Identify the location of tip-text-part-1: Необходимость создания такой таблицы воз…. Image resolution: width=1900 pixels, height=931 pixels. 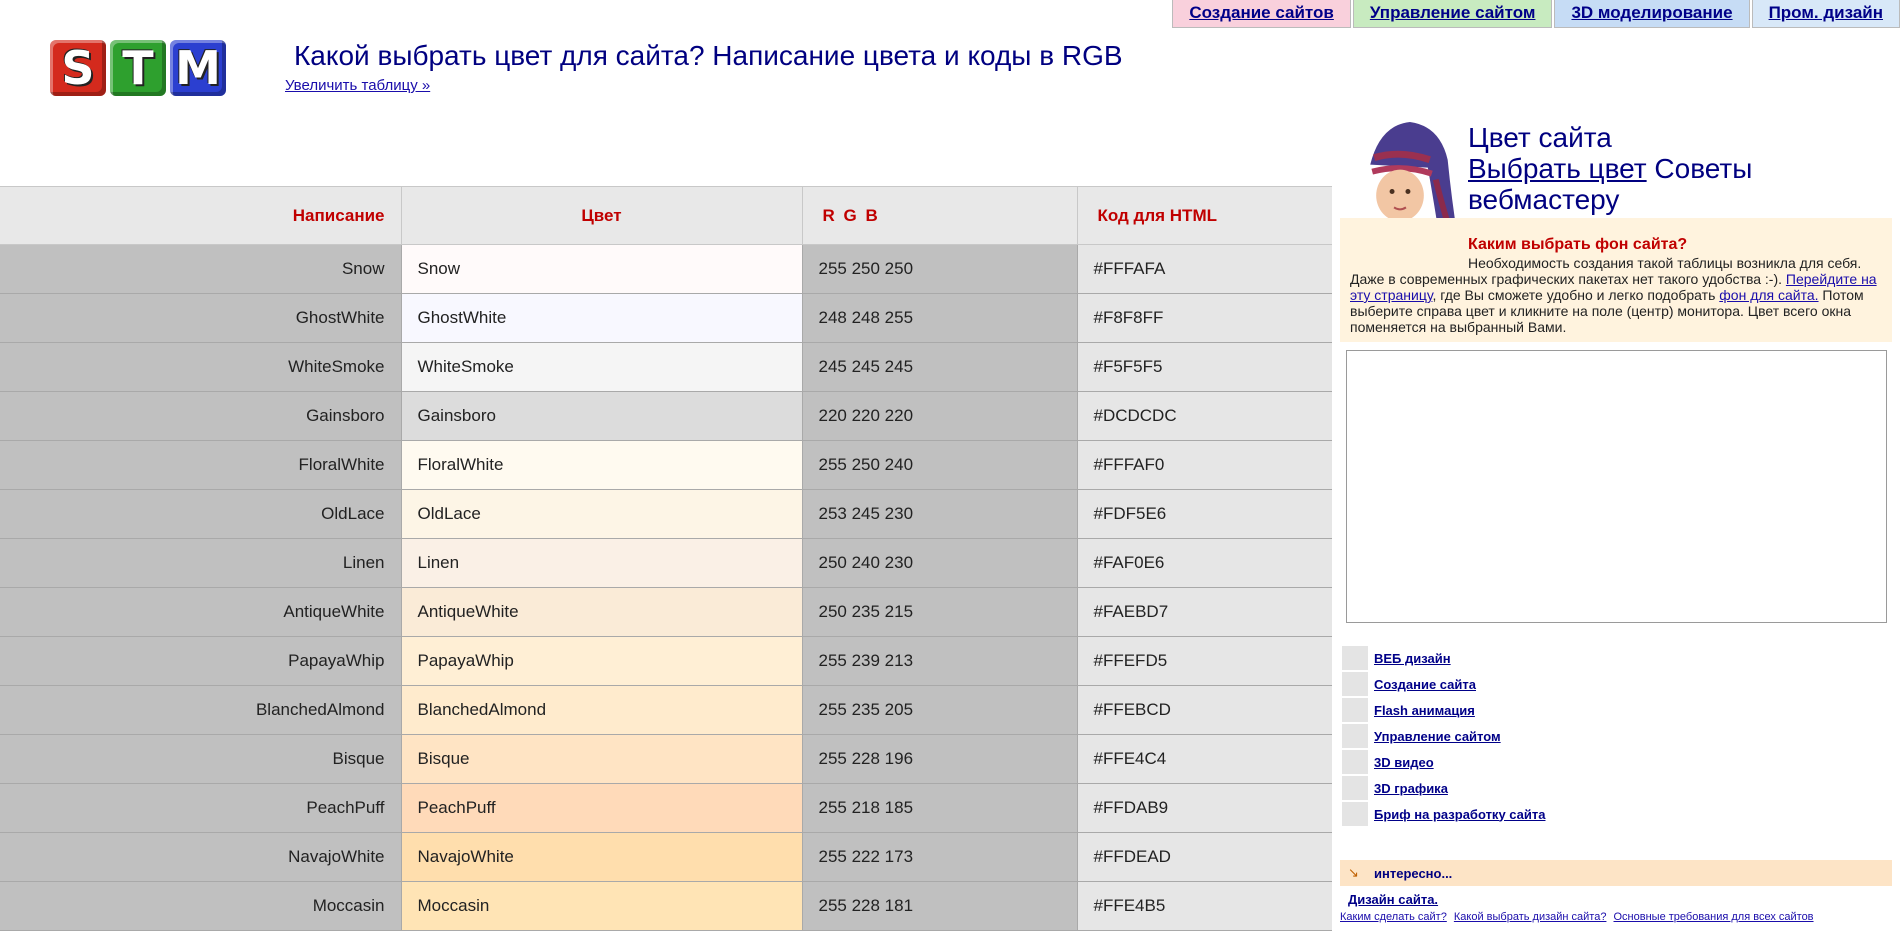
(1606, 271).